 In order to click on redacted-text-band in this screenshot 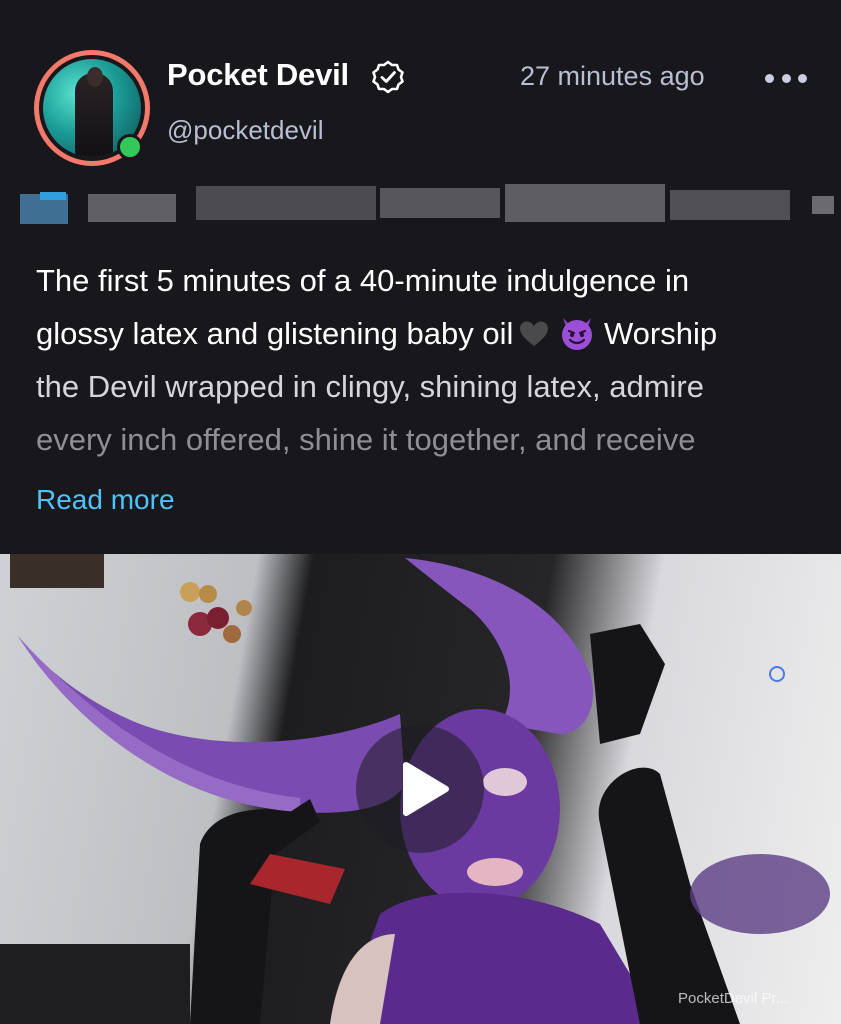, I will do `click(420, 204)`.